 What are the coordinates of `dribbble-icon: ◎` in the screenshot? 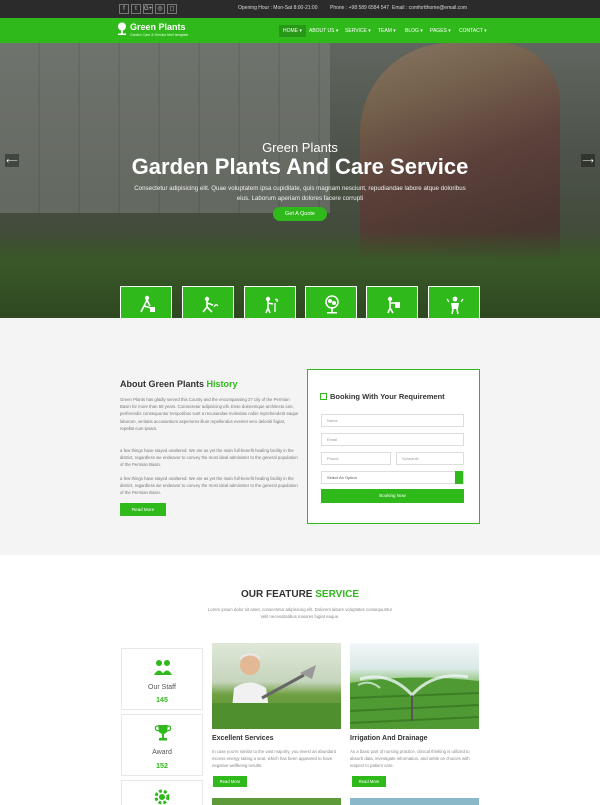 It's located at (160, 9).